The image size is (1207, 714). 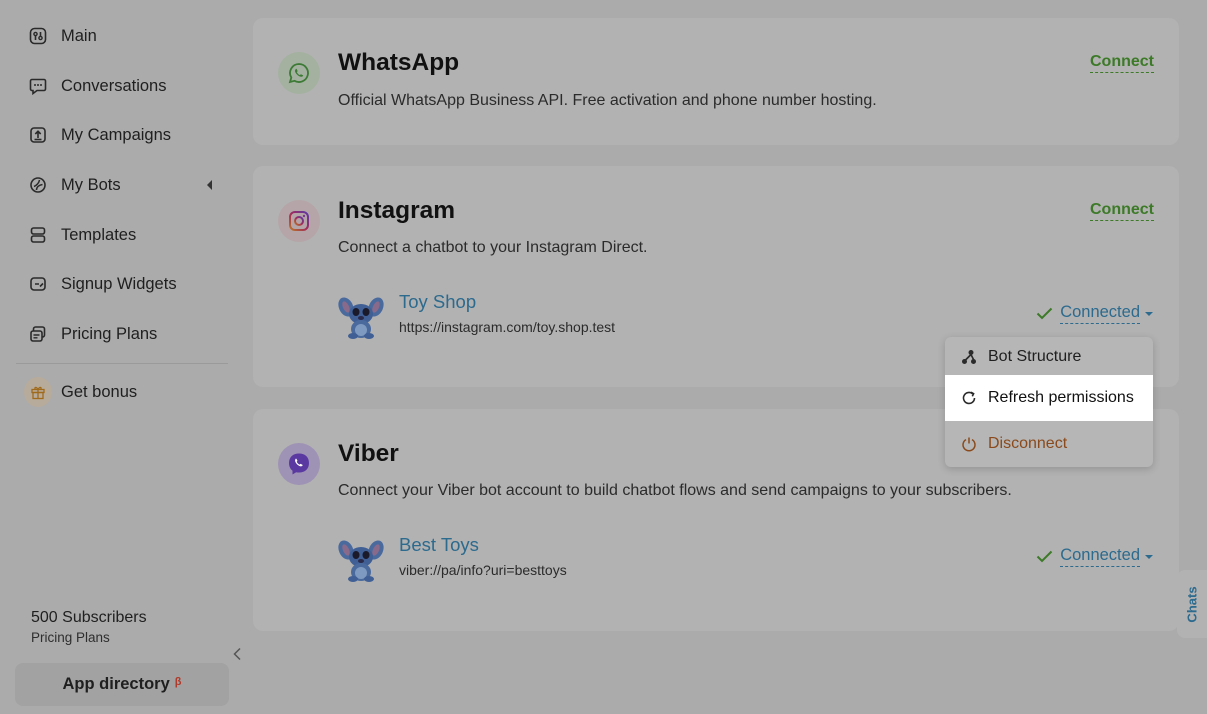 I want to click on whatsapp-icon, so click(x=299, y=73).